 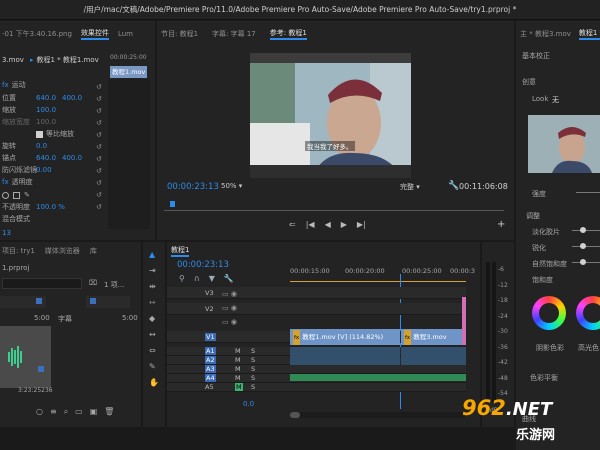 I want to click on position-y: 400.0, so click(x=72, y=98).